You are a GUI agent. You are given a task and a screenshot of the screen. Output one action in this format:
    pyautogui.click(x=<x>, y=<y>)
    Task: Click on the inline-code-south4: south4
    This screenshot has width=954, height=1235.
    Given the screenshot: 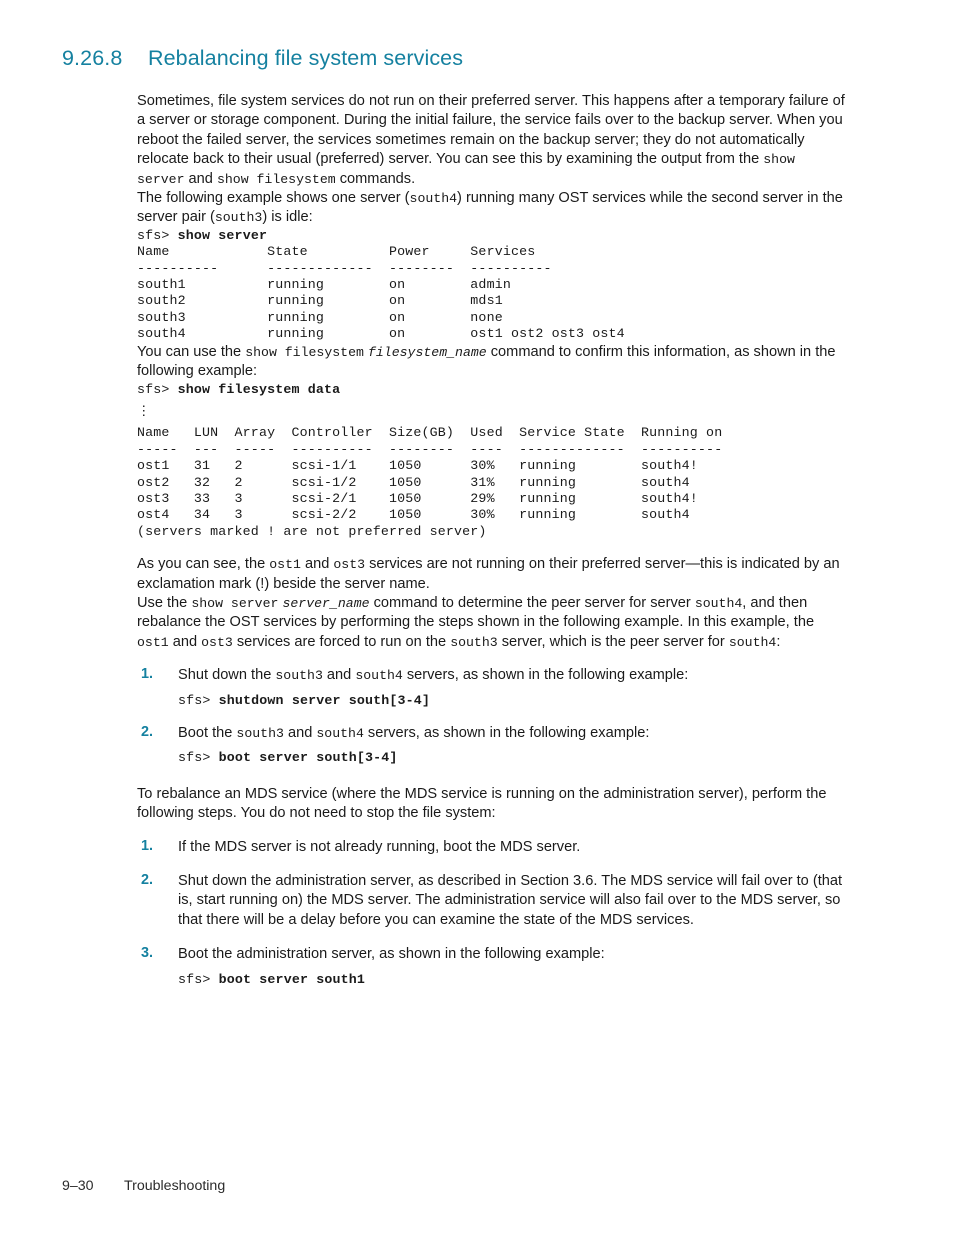 What is the action you would take?
    pyautogui.click(x=433, y=199)
    